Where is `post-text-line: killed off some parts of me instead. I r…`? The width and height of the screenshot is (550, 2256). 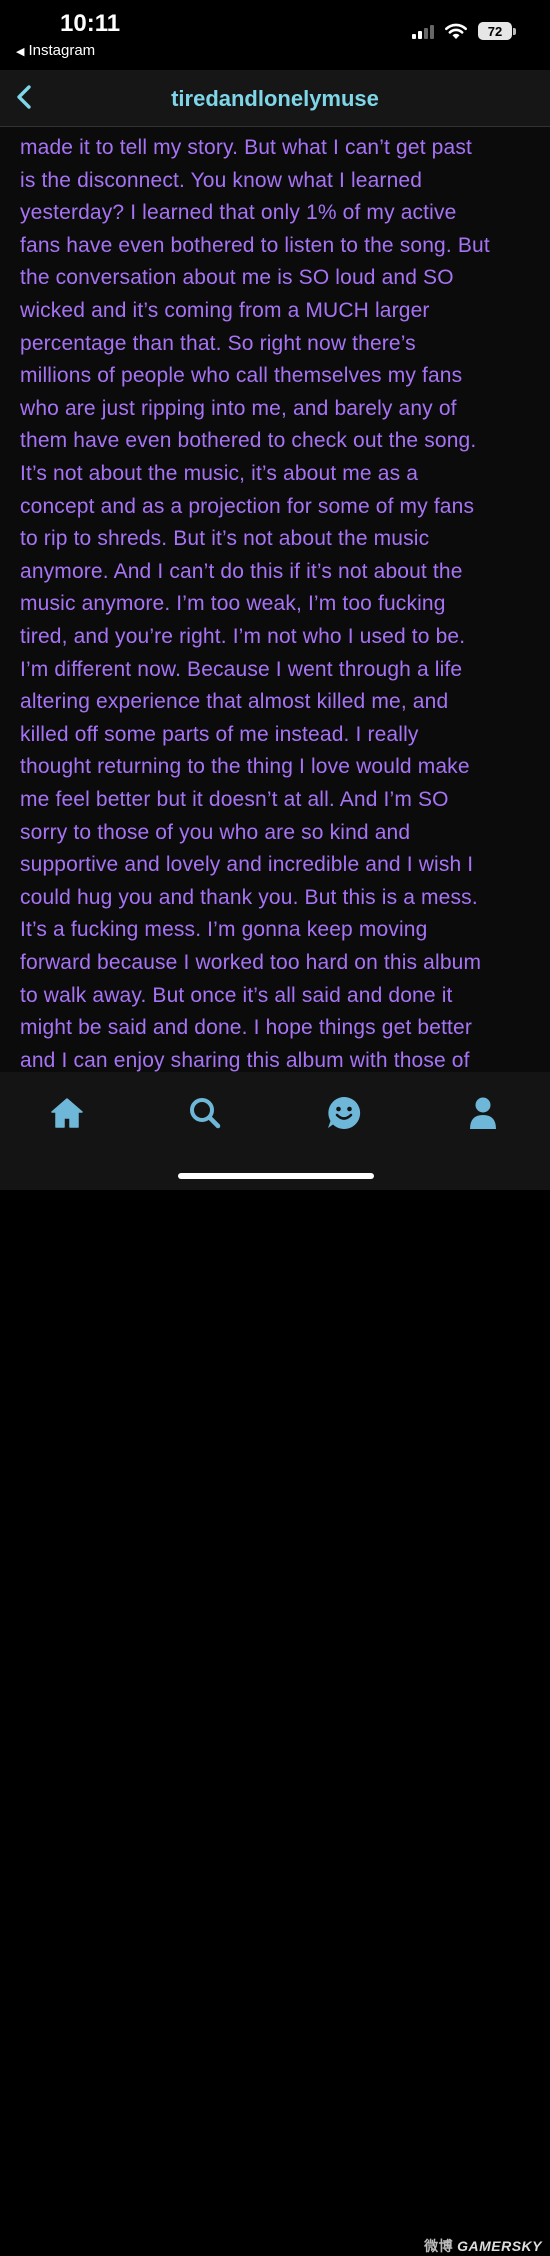 post-text-line: killed off some parts of me instead. I r… is located at coordinates (219, 734).